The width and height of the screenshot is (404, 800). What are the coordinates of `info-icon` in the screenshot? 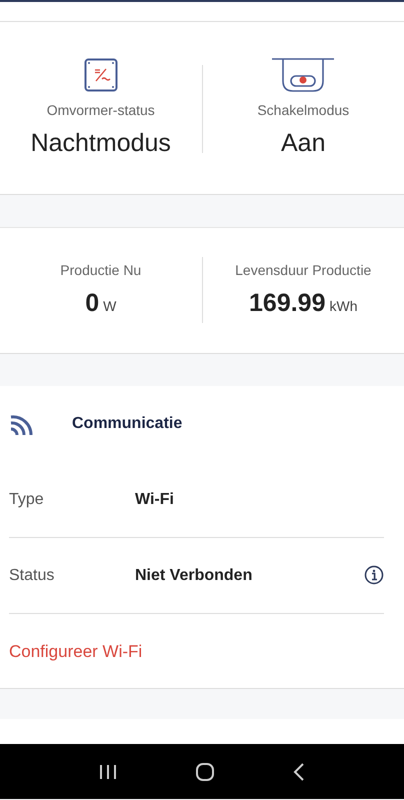 It's located at (374, 575).